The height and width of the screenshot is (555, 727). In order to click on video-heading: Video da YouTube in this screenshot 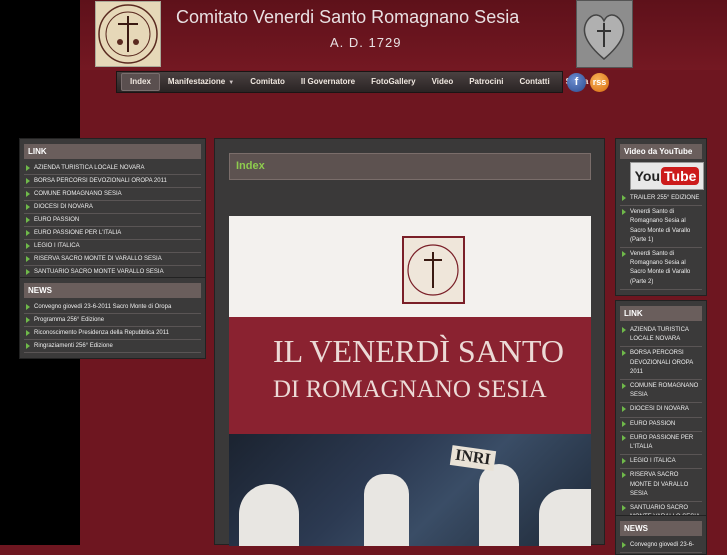, I will do `click(661, 151)`.